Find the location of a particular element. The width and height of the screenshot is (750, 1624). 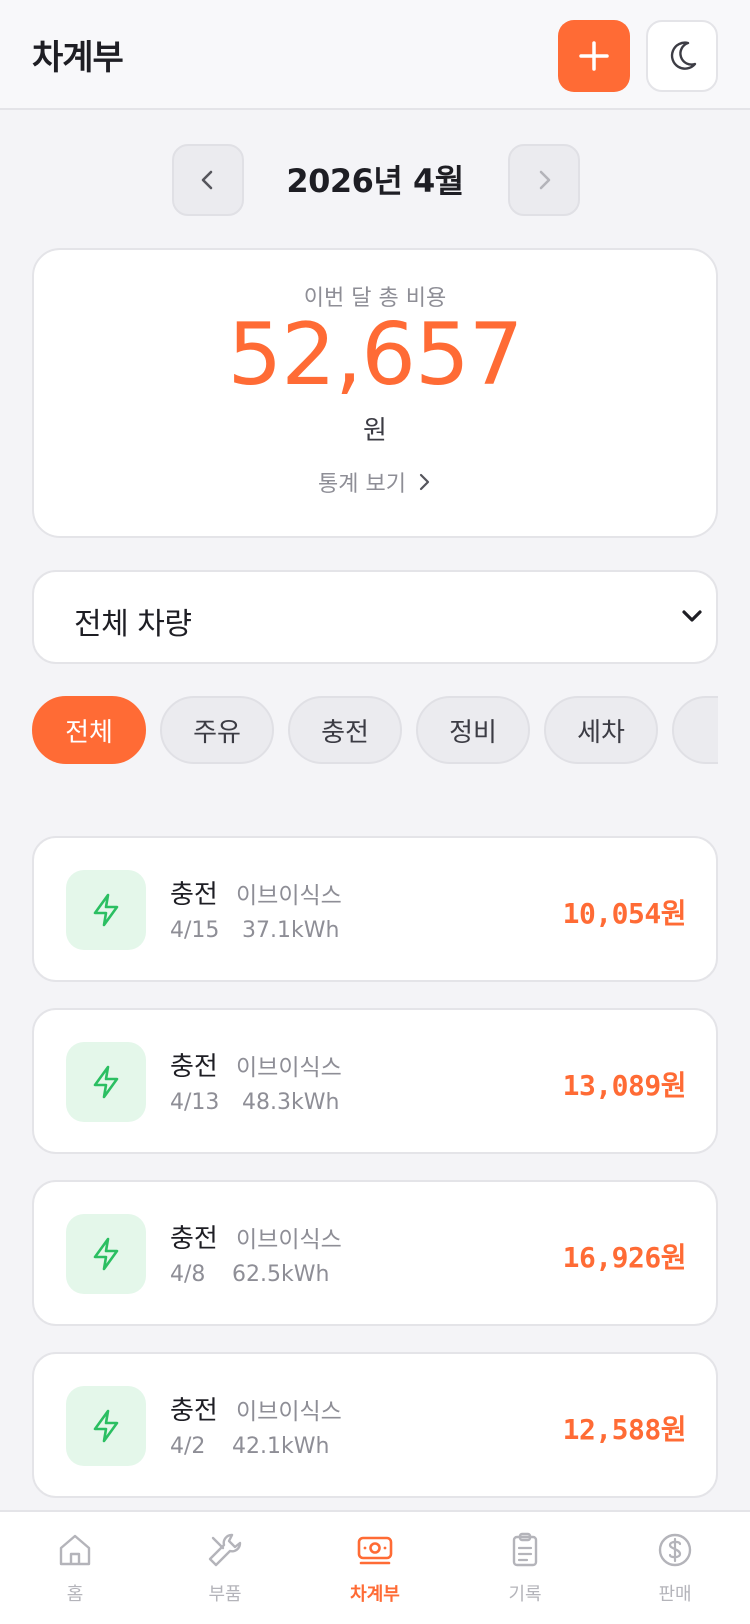

wrench-icon is located at coordinates (225, 1550).